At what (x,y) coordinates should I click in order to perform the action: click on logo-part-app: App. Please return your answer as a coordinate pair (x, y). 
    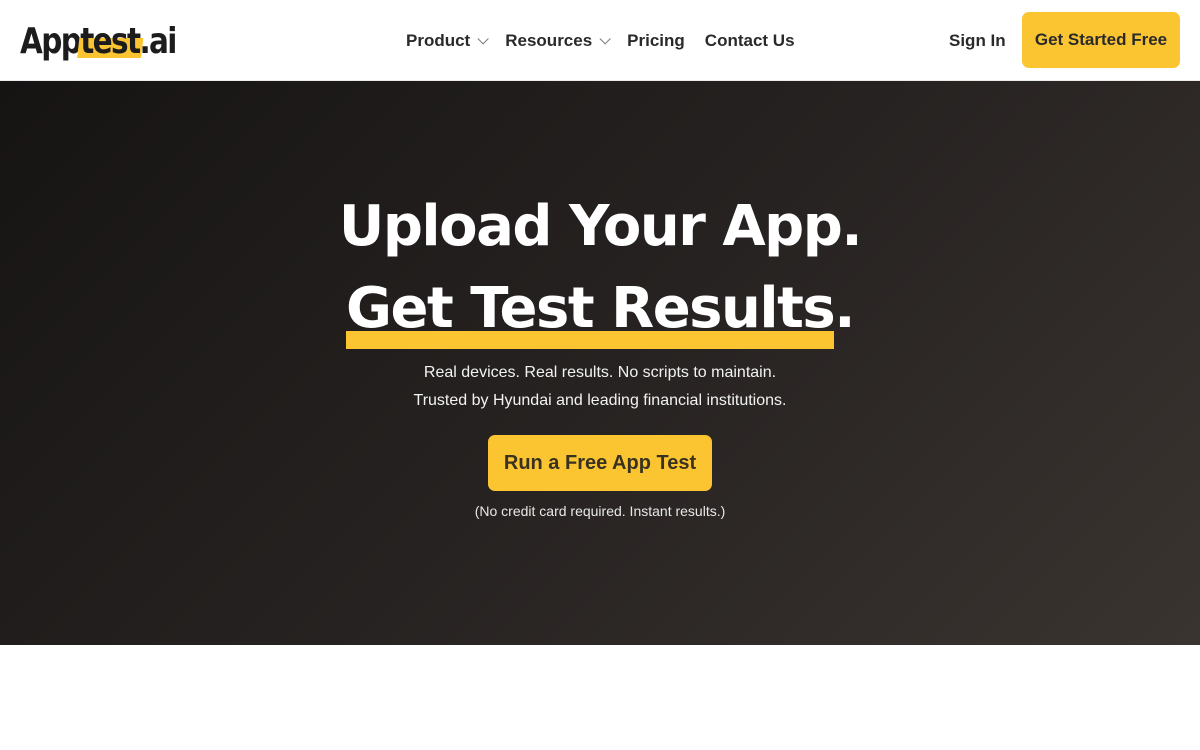
    Looking at the image, I should click on (51, 41).